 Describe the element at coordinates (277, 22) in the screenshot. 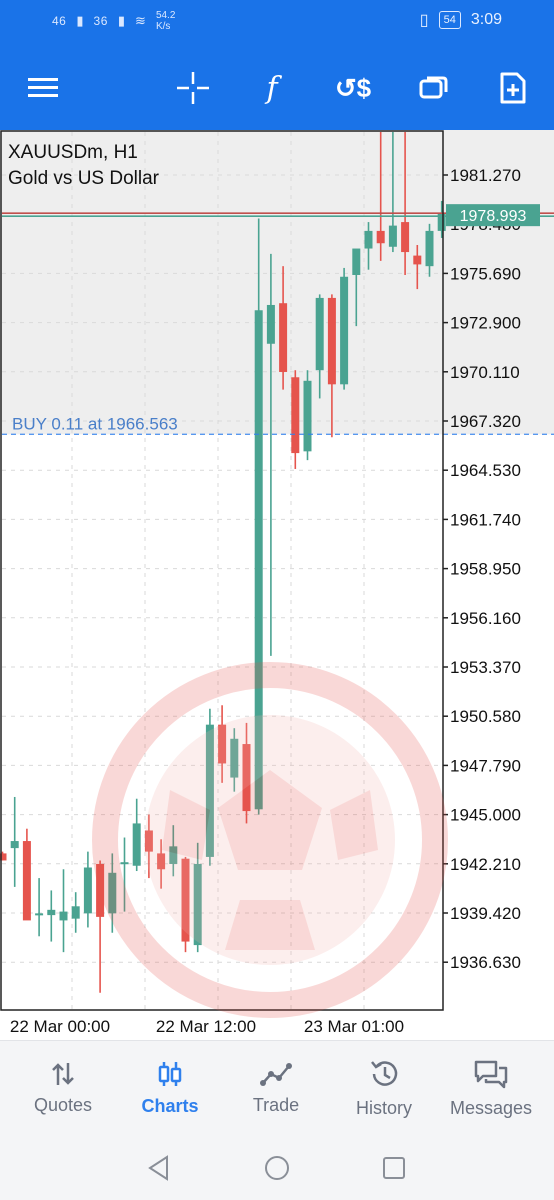

I see `status-bar: 46 ▮ 36 ▮ ≋ 54.2 K/s ▯ 54 3:09` at that location.